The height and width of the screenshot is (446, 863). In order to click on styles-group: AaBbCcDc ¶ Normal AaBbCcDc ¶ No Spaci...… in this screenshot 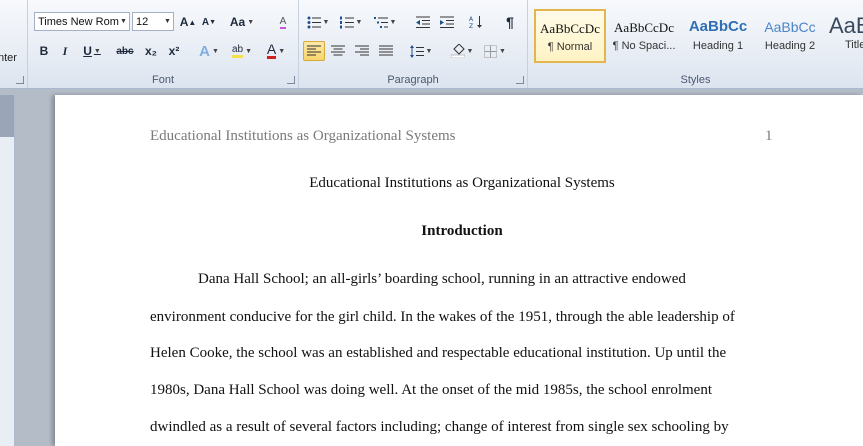, I will do `click(695, 44)`.